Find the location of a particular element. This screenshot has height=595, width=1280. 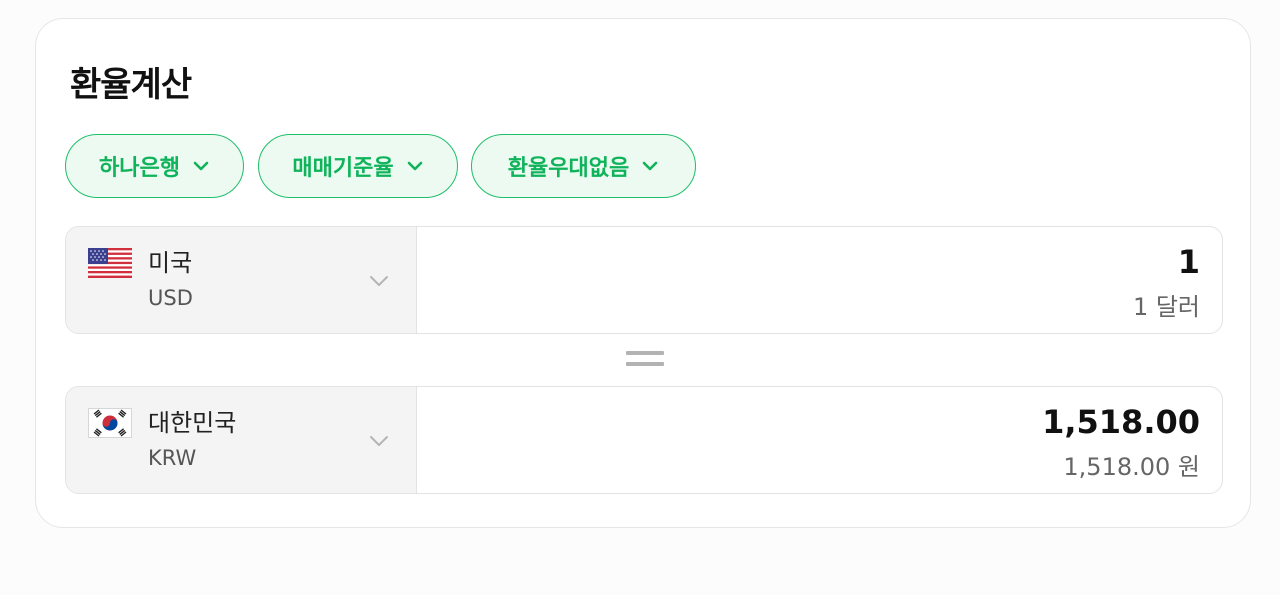

chip-label: 하나은행 is located at coordinates (139, 168).